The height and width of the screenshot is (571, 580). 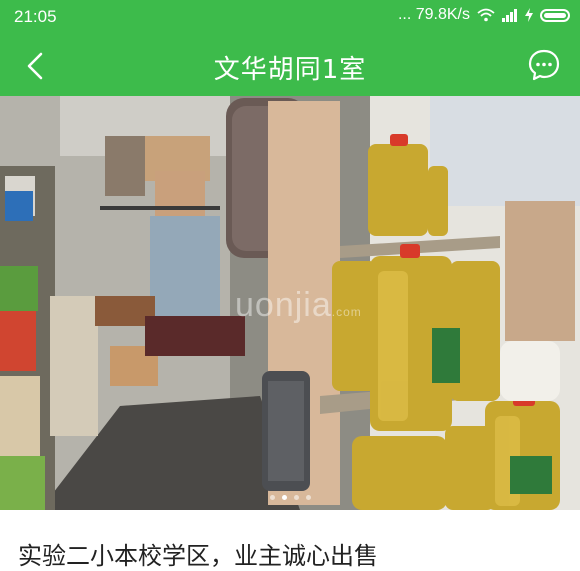 I want to click on signal-icon, so click(x=509, y=15).